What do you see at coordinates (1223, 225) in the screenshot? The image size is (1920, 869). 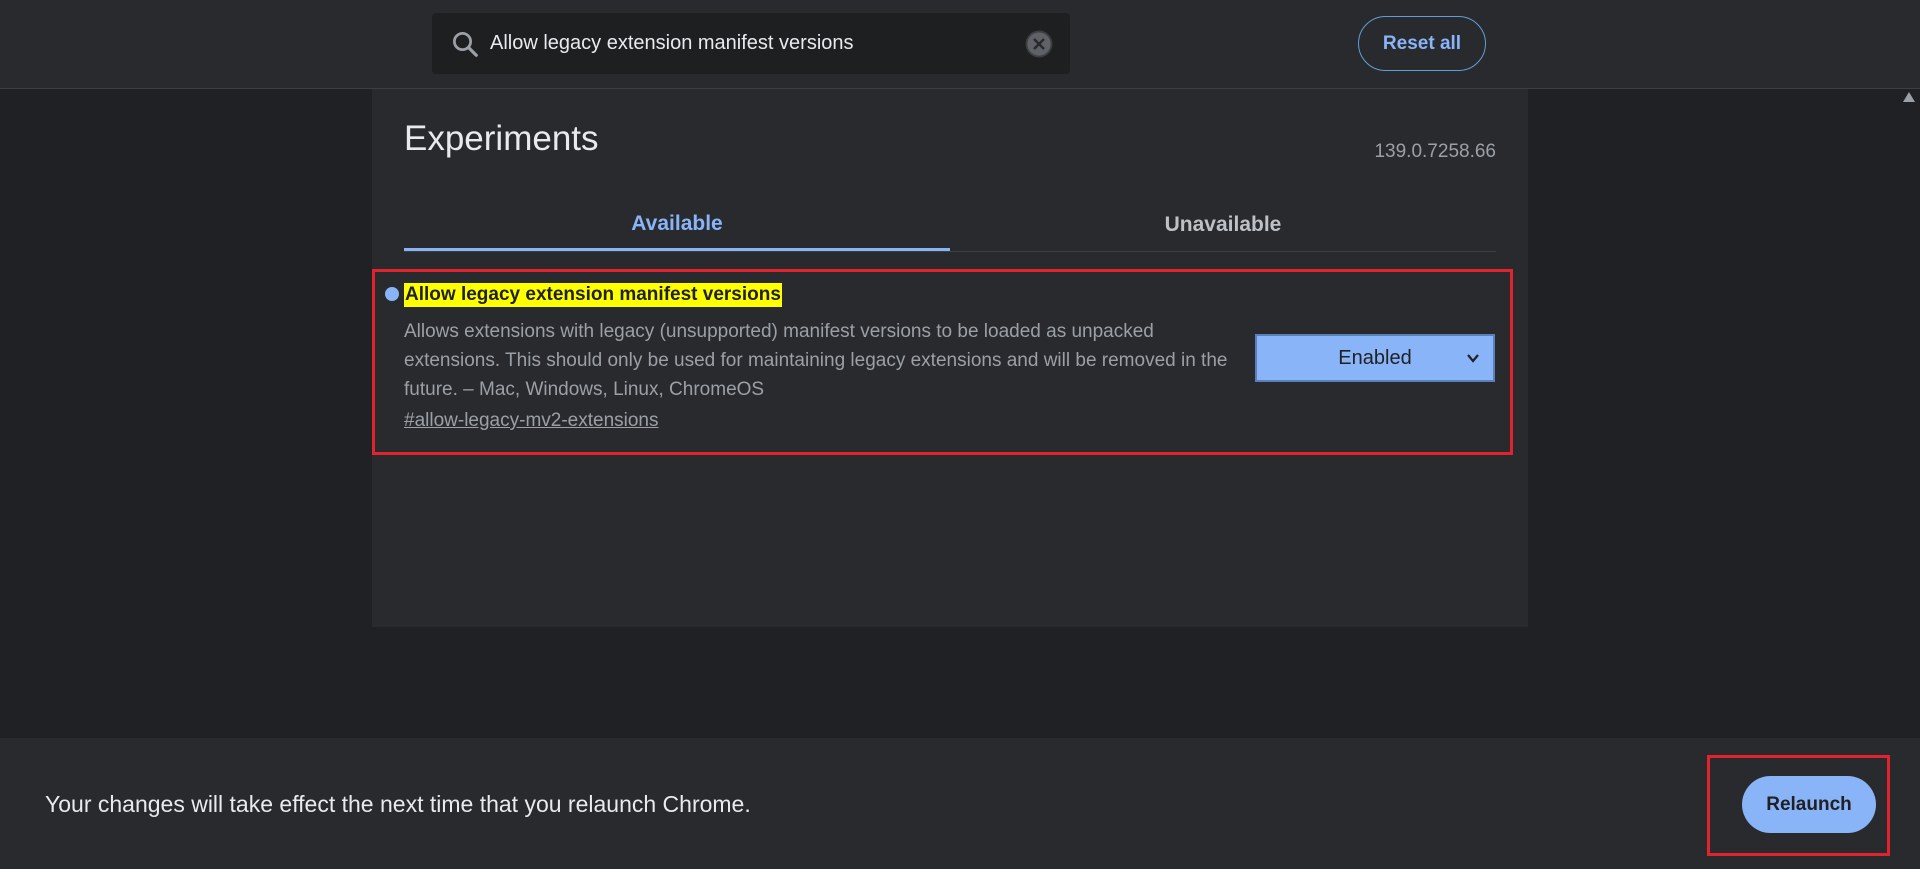 I see `tab-unavailable: Unavailable` at bounding box center [1223, 225].